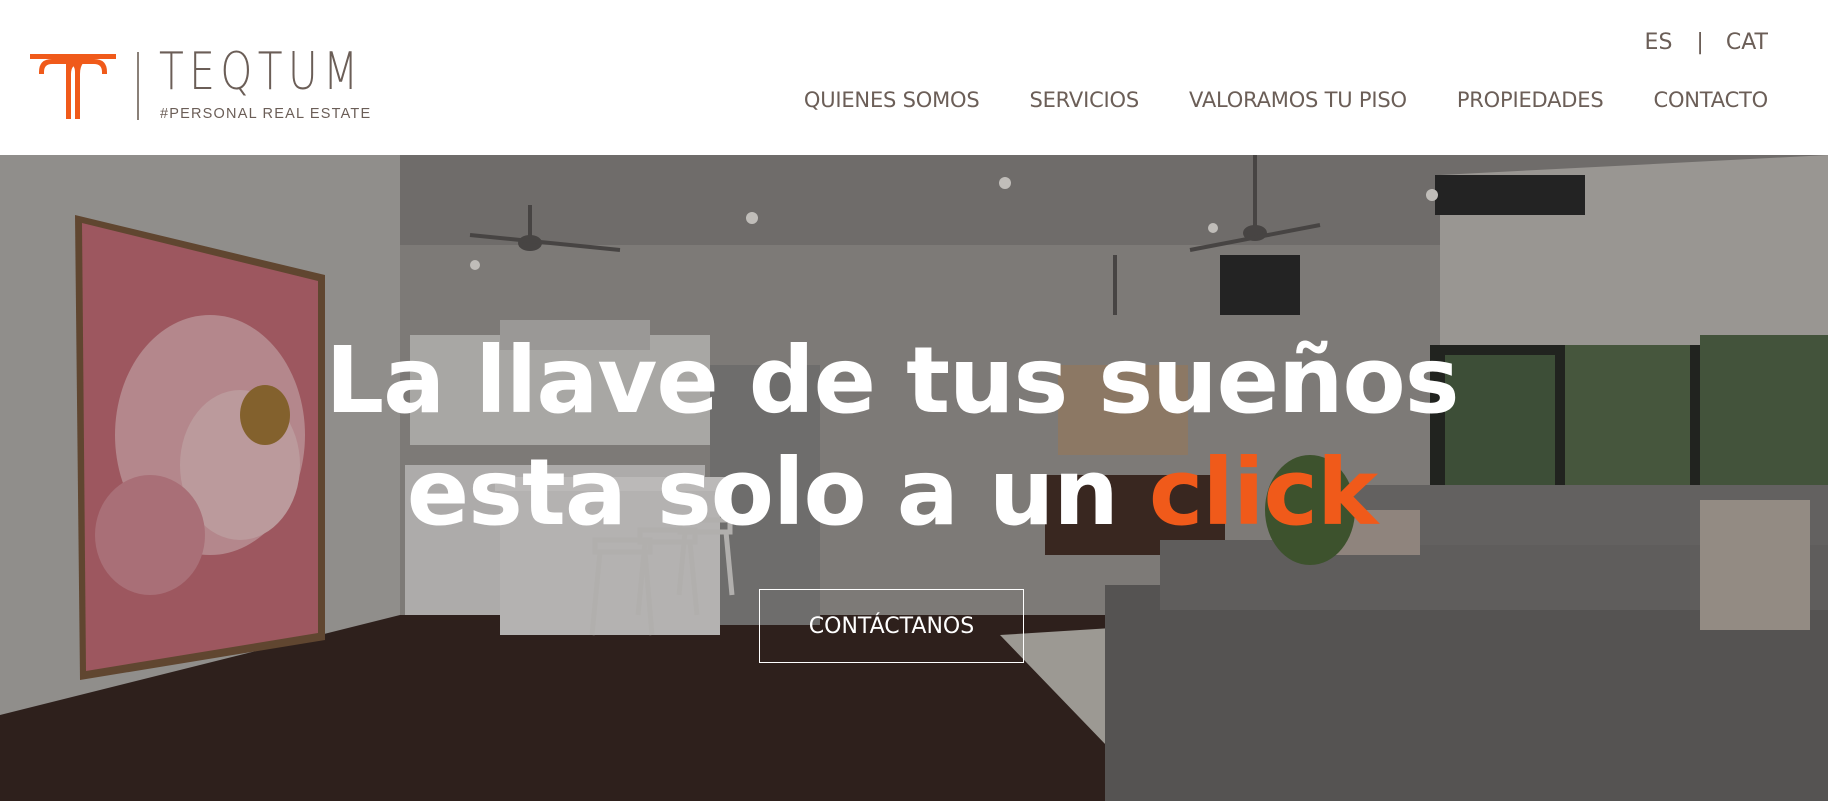 The image size is (1828, 801). I want to click on nav-item-servicios: SERVICIOS, so click(1084, 100).